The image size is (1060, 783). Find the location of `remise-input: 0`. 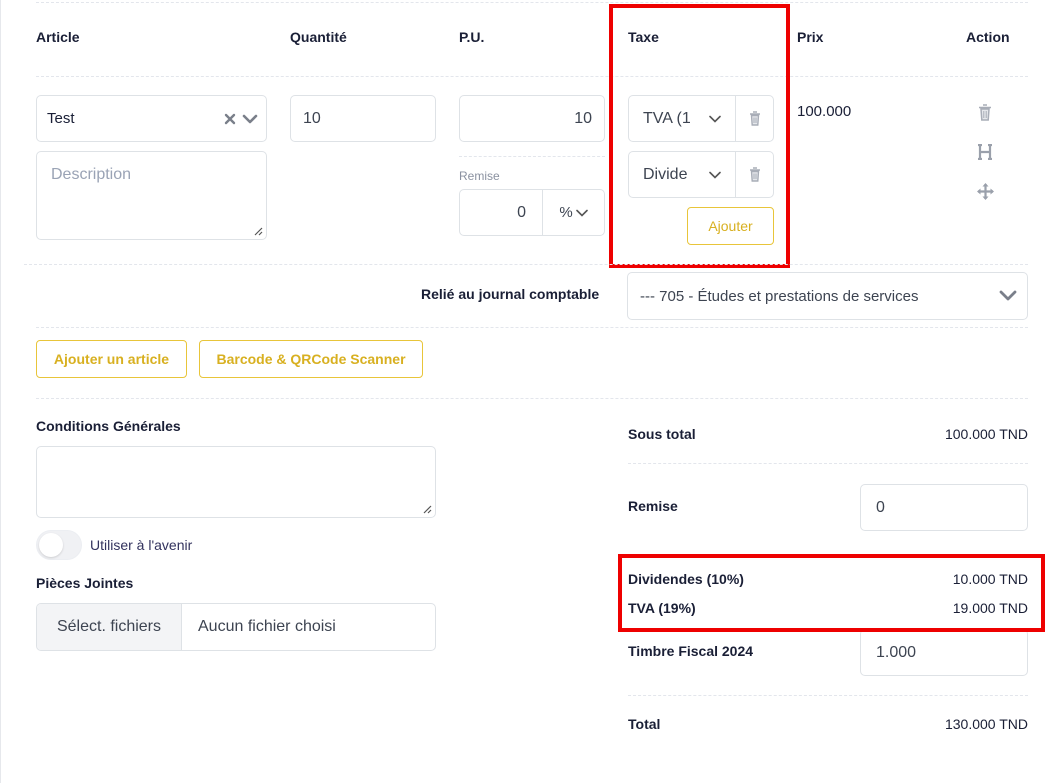

remise-input: 0 is located at coordinates (501, 212).